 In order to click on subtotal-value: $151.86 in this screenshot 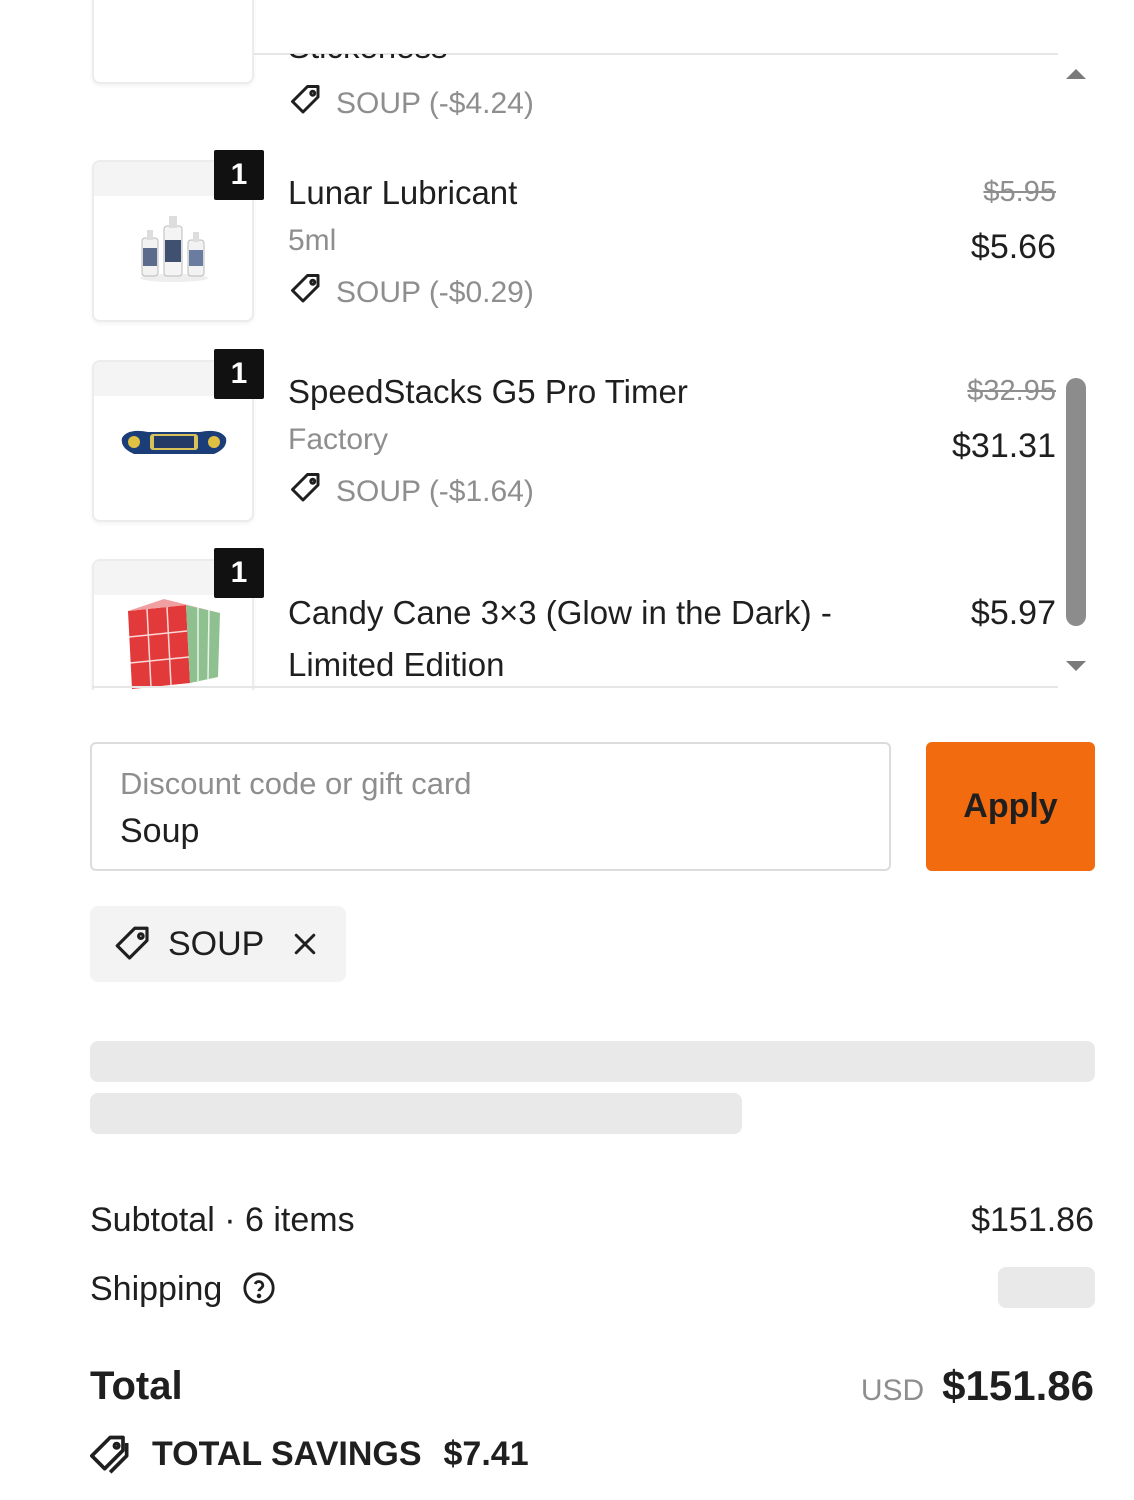, I will do `click(1032, 1220)`.